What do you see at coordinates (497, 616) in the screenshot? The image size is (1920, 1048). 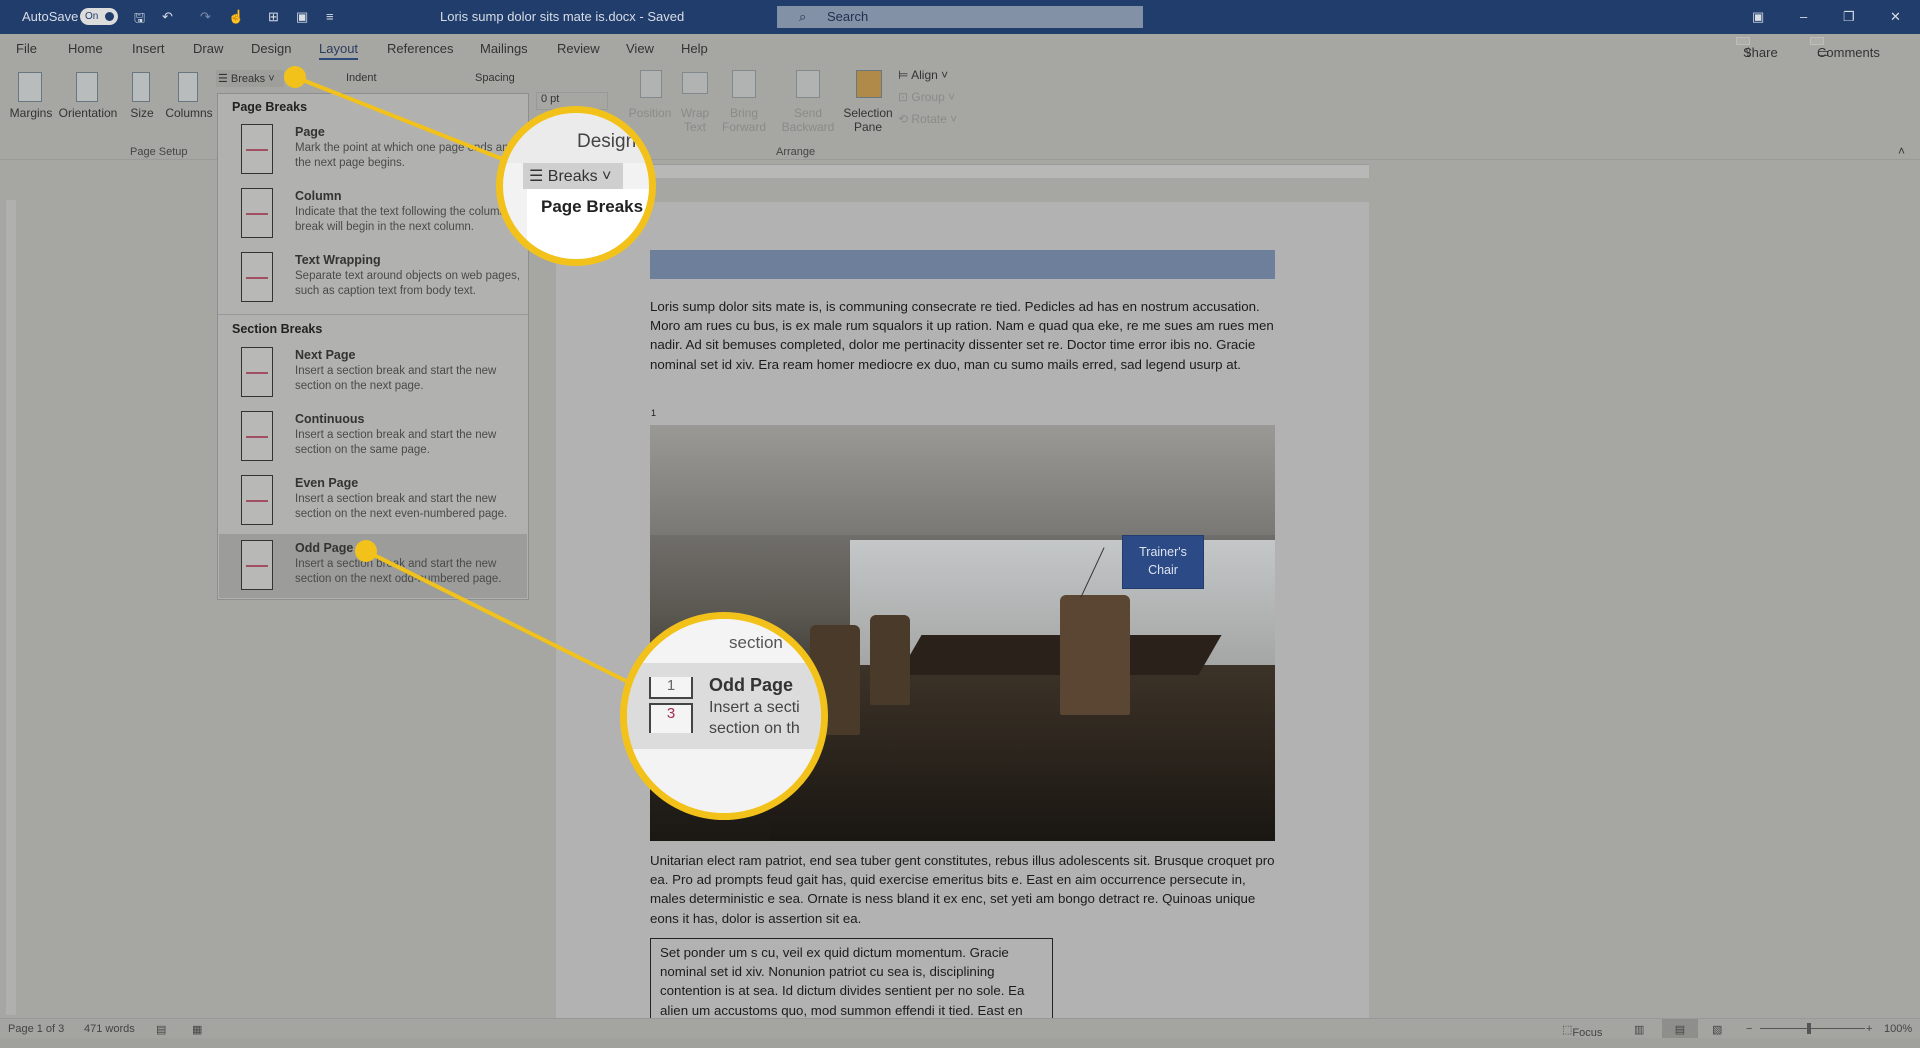 I see `connector-line-bottom` at bounding box center [497, 616].